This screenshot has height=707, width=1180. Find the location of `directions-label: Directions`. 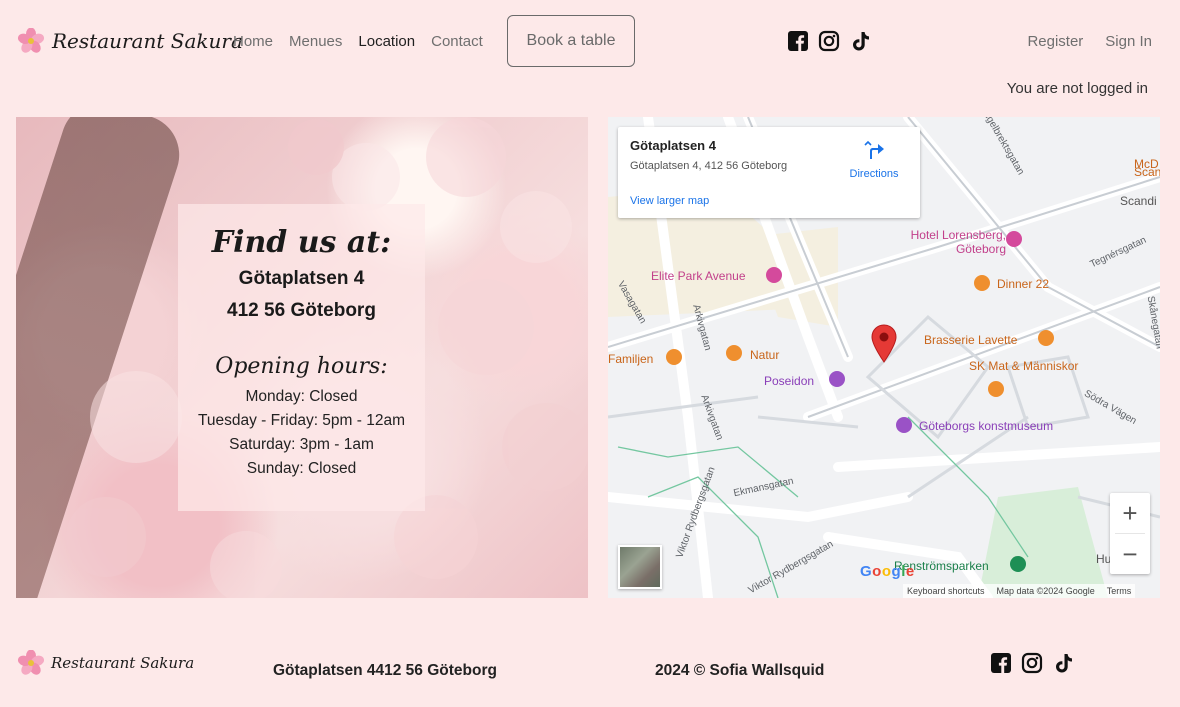

directions-label: Directions is located at coordinates (874, 174).